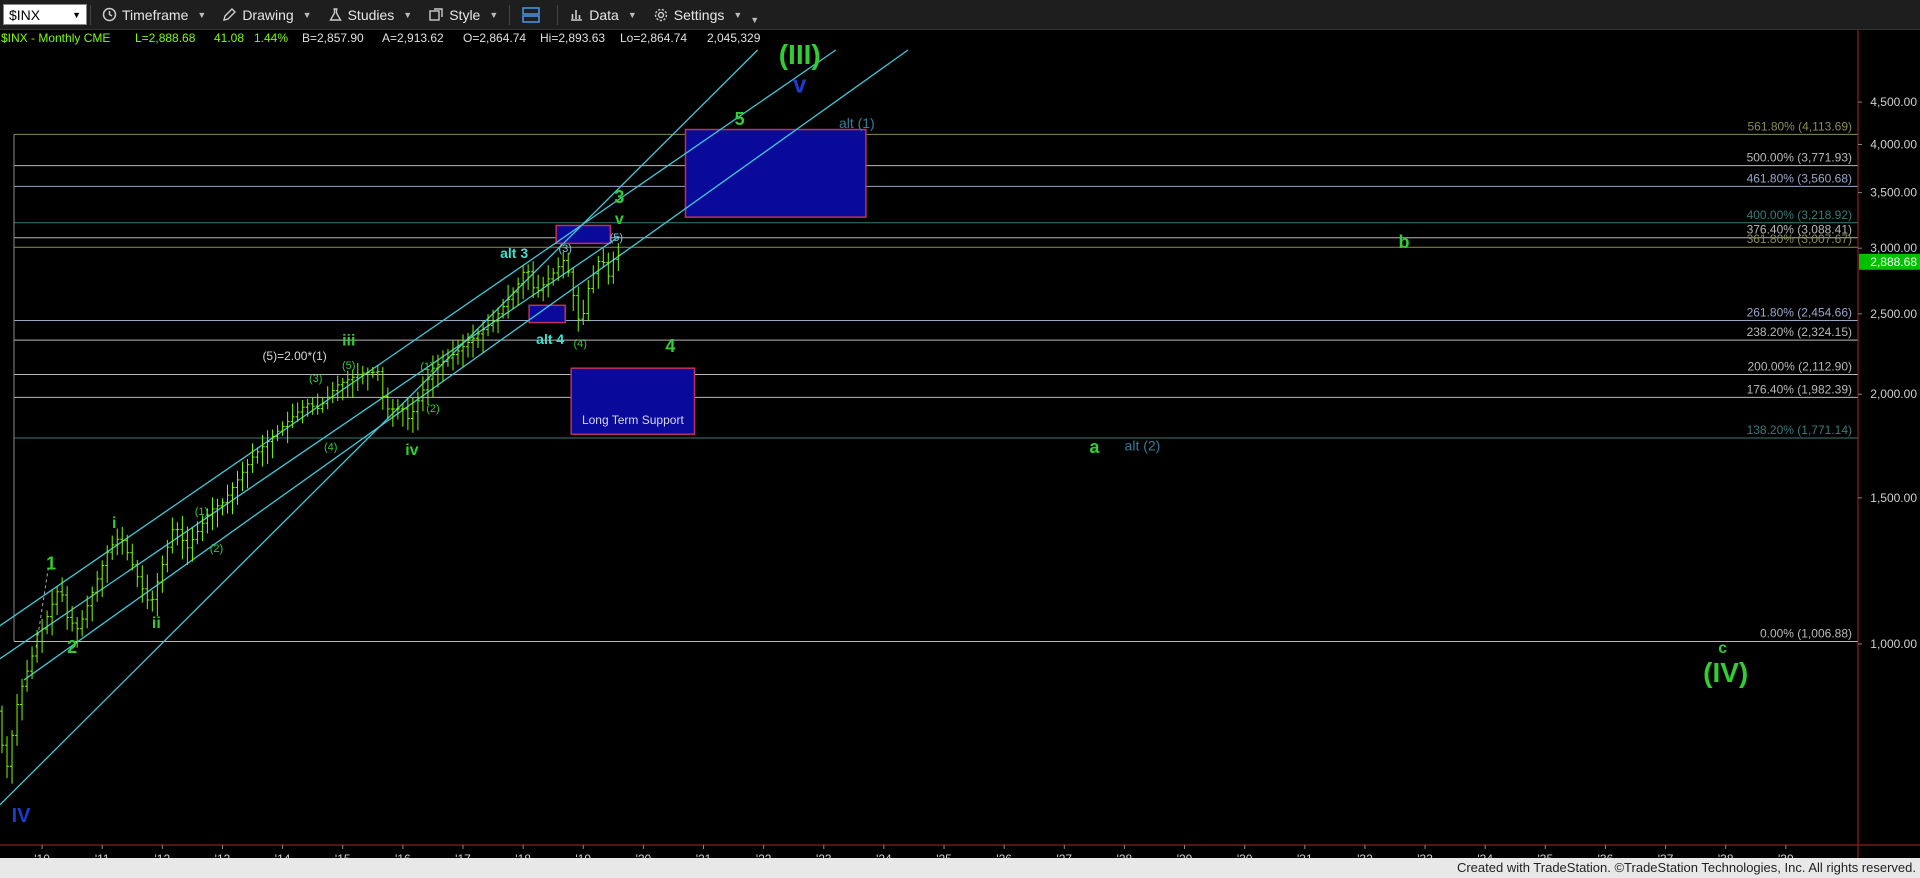 This screenshot has height=878, width=1920. Describe the element at coordinates (436, 14) in the screenshot. I see `style-icon` at that location.